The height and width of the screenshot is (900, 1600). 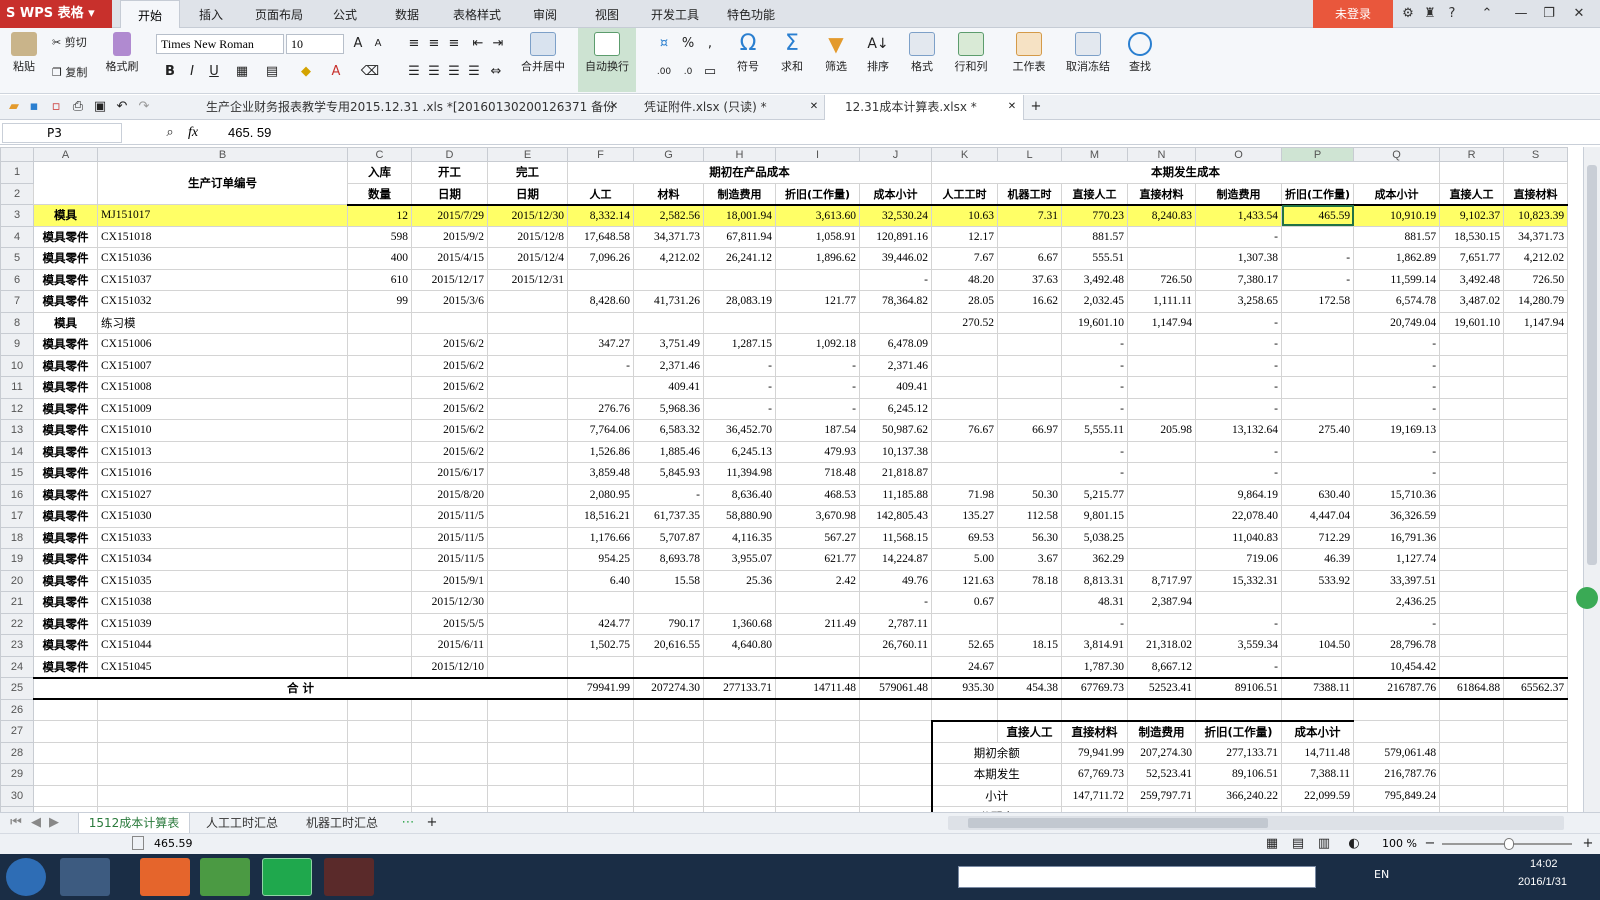 What do you see at coordinates (996, 795) in the screenshot?
I see `summary-label: 小计` at bounding box center [996, 795].